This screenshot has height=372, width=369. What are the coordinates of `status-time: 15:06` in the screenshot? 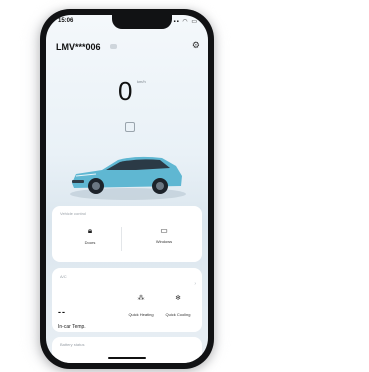 It's located at (66, 21).